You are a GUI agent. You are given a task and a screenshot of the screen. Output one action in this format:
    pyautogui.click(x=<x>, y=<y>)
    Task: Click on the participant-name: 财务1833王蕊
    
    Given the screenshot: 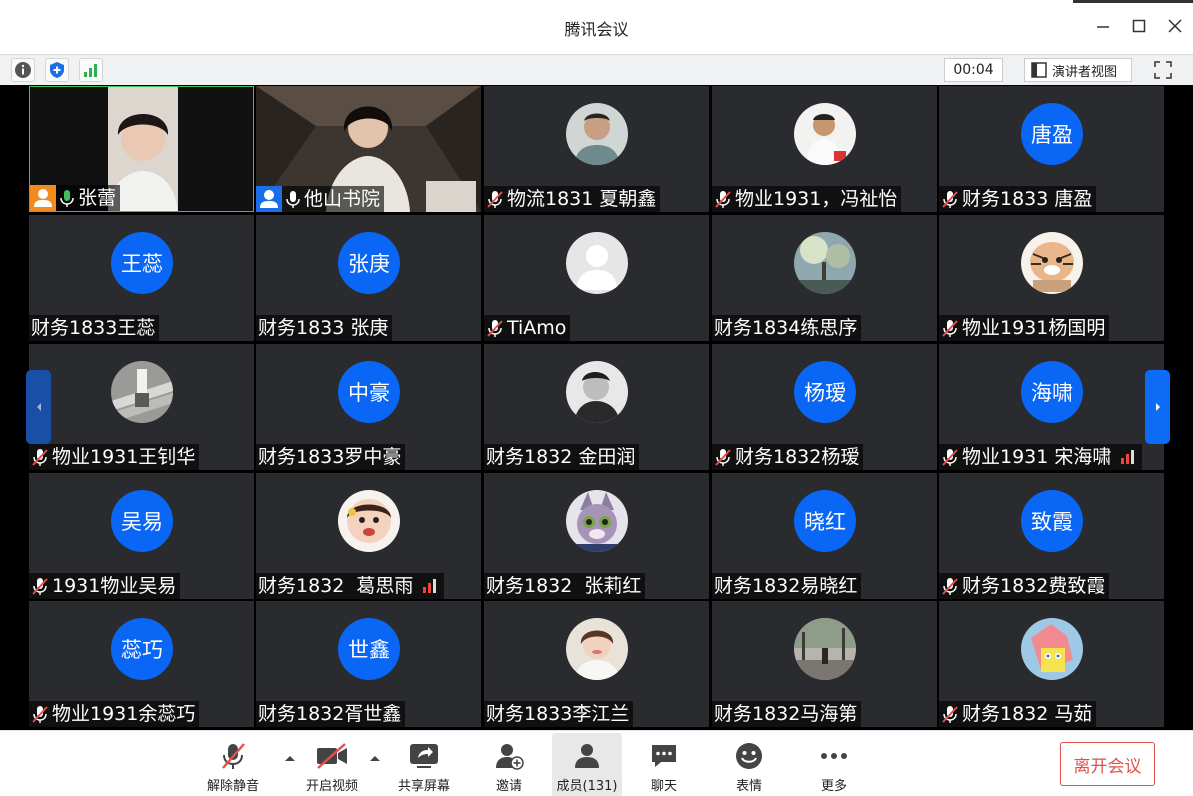 What is the action you would take?
    pyautogui.click(x=93, y=328)
    